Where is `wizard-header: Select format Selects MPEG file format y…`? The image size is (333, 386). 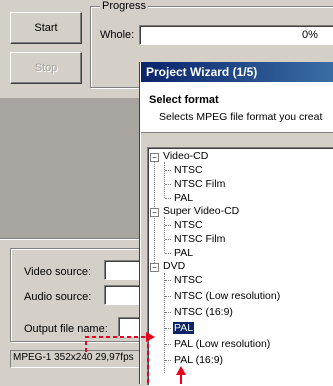
wizard-header: Select format Selects MPEG file format y… is located at coordinates (237, 107).